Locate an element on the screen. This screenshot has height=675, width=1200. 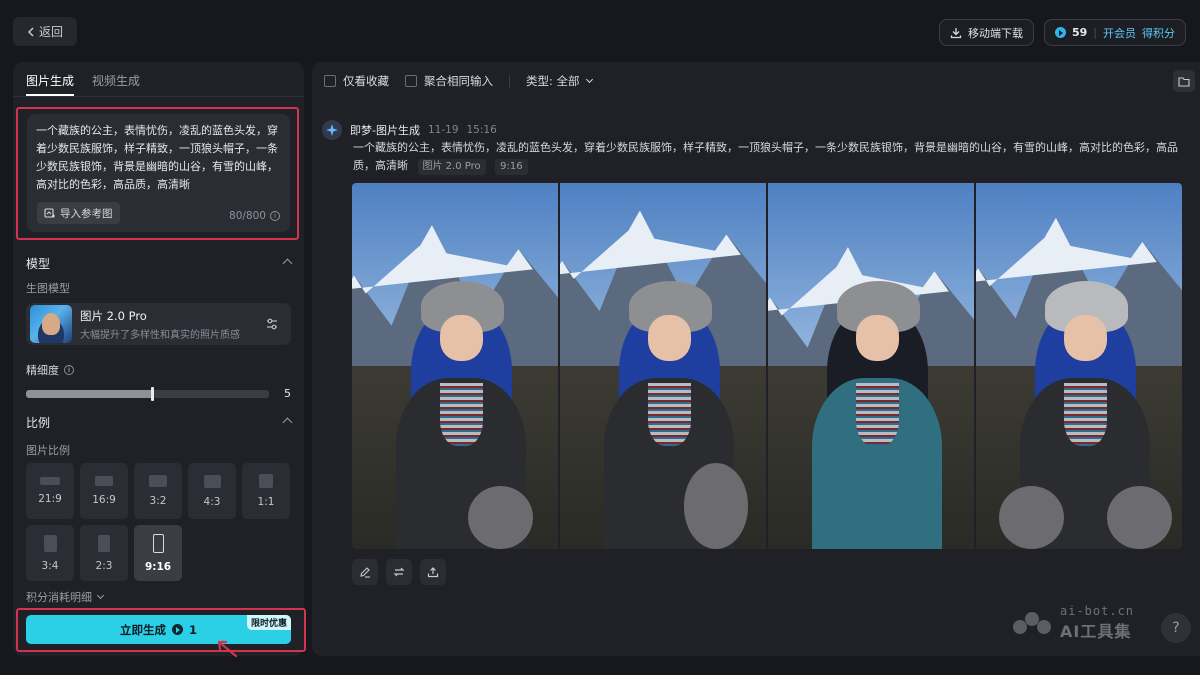
credit-count: 59 is located at coordinates (1079, 32).